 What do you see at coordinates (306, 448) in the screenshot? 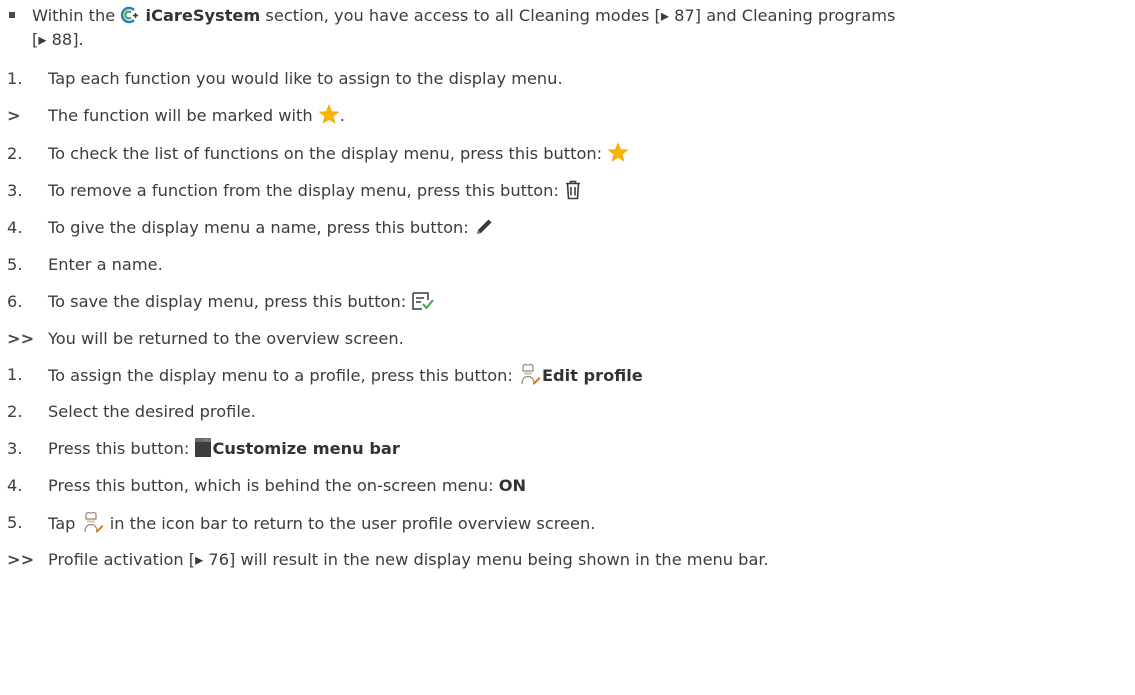
I see `customize-menu-bar-label: Customize menu bar` at bounding box center [306, 448].